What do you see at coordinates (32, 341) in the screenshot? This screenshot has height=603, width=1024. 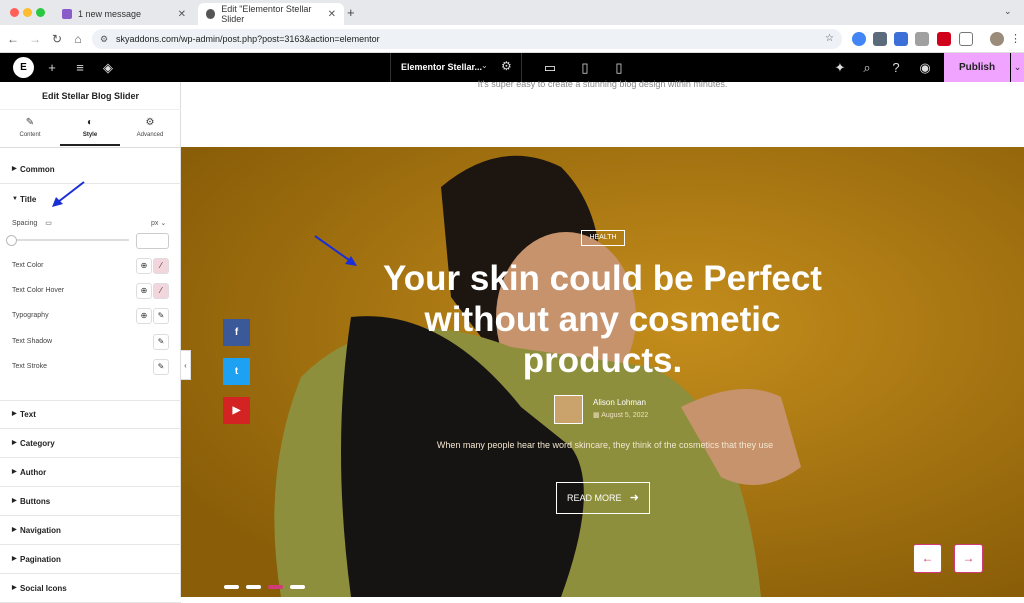 I see `text-shadow-label: Text Shadow` at bounding box center [32, 341].